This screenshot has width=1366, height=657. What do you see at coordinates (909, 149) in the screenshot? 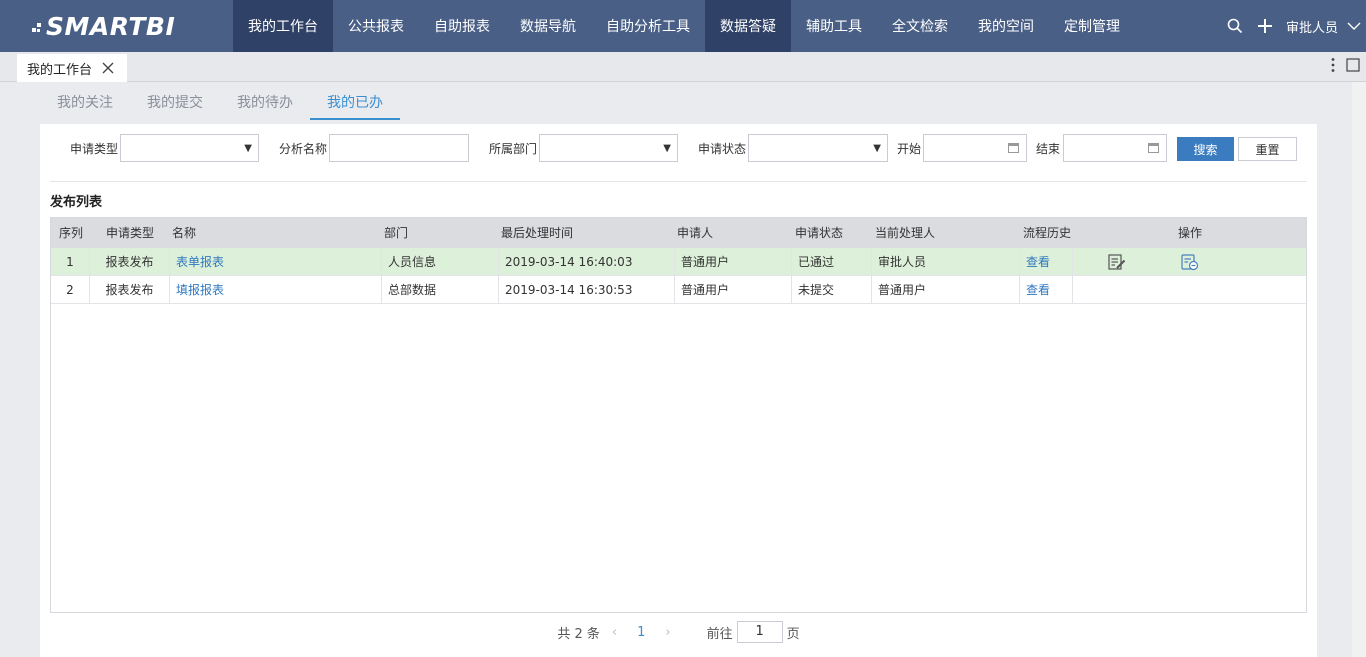
I see `start-date-label: 开始` at bounding box center [909, 149].